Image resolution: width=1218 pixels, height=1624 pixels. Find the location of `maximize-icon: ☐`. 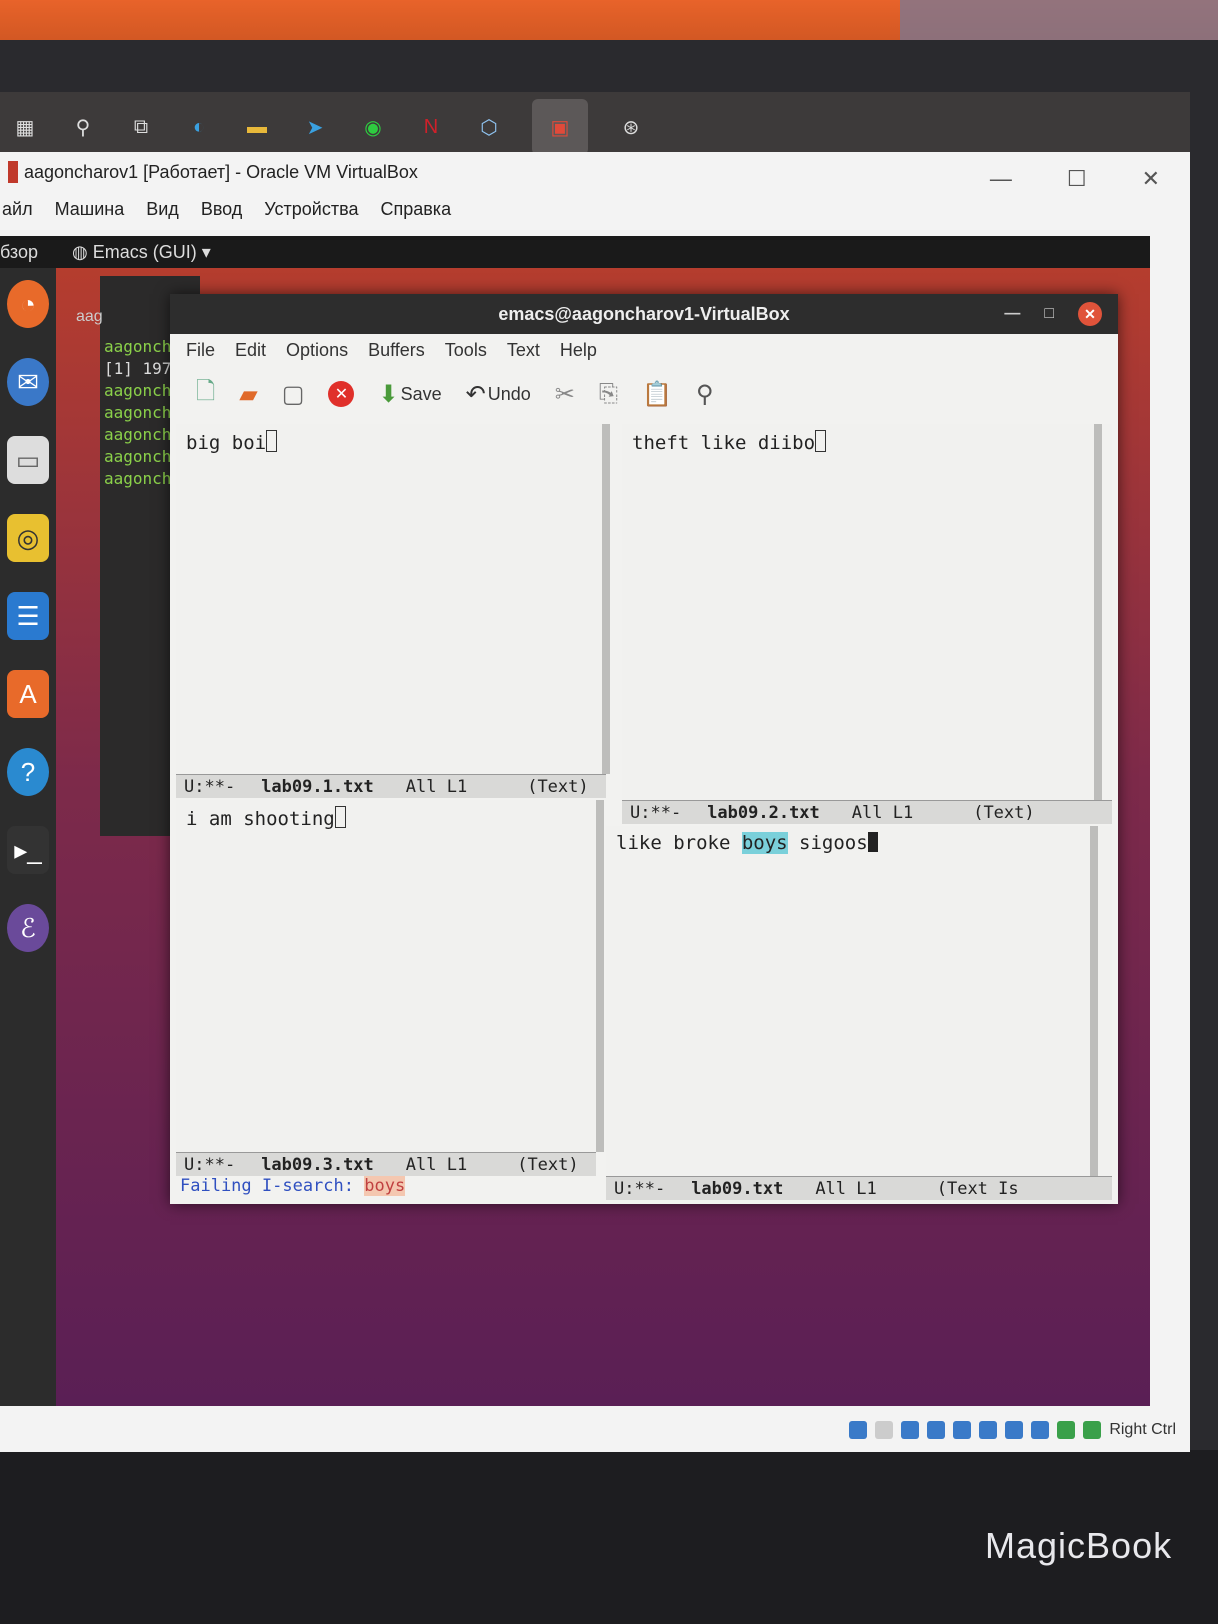

maximize-icon: ☐ is located at coordinates (1077, 179).